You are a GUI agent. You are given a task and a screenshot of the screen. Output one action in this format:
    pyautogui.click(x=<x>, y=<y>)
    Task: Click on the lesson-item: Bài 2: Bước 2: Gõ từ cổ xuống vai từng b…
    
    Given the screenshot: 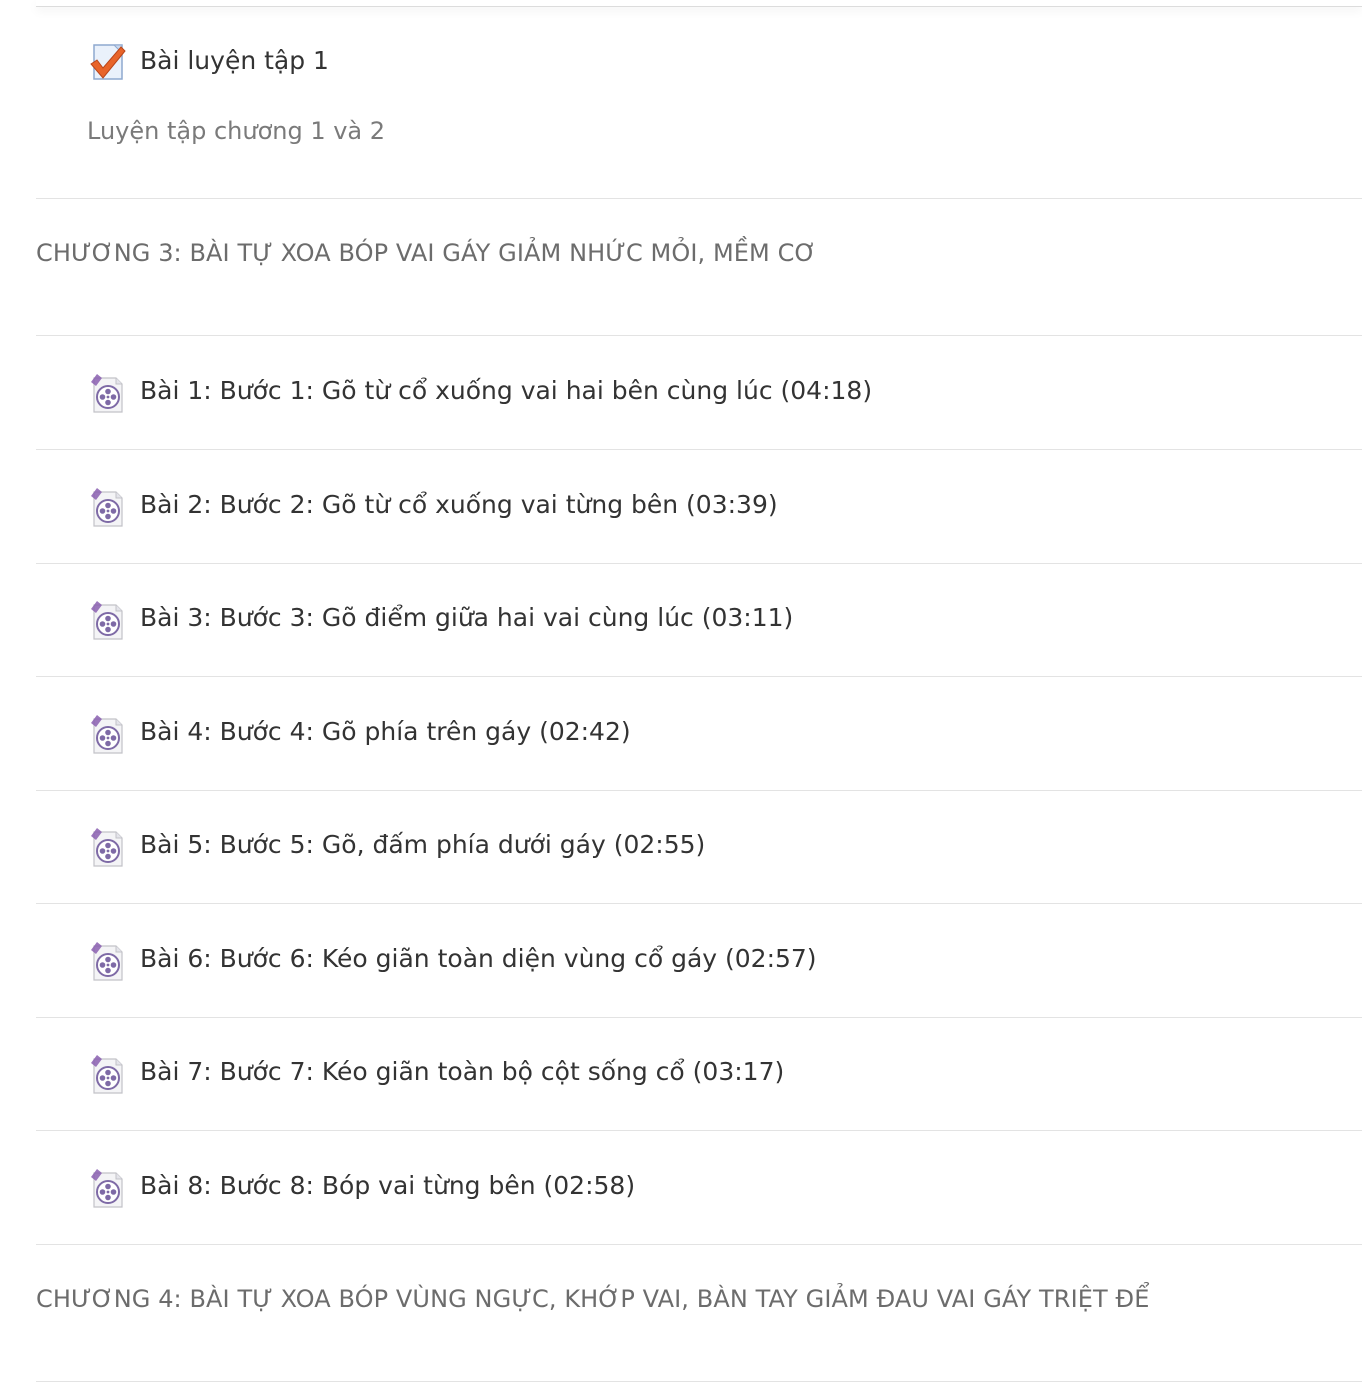 What is the action you would take?
    pyautogui.click(x=699, y=507)
    